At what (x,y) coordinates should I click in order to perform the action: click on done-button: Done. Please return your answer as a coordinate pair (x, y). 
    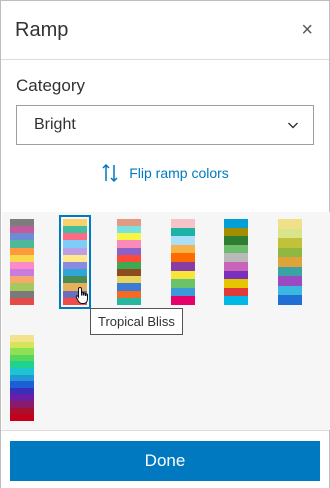
    Looking at the image, I should click on (165, 461).